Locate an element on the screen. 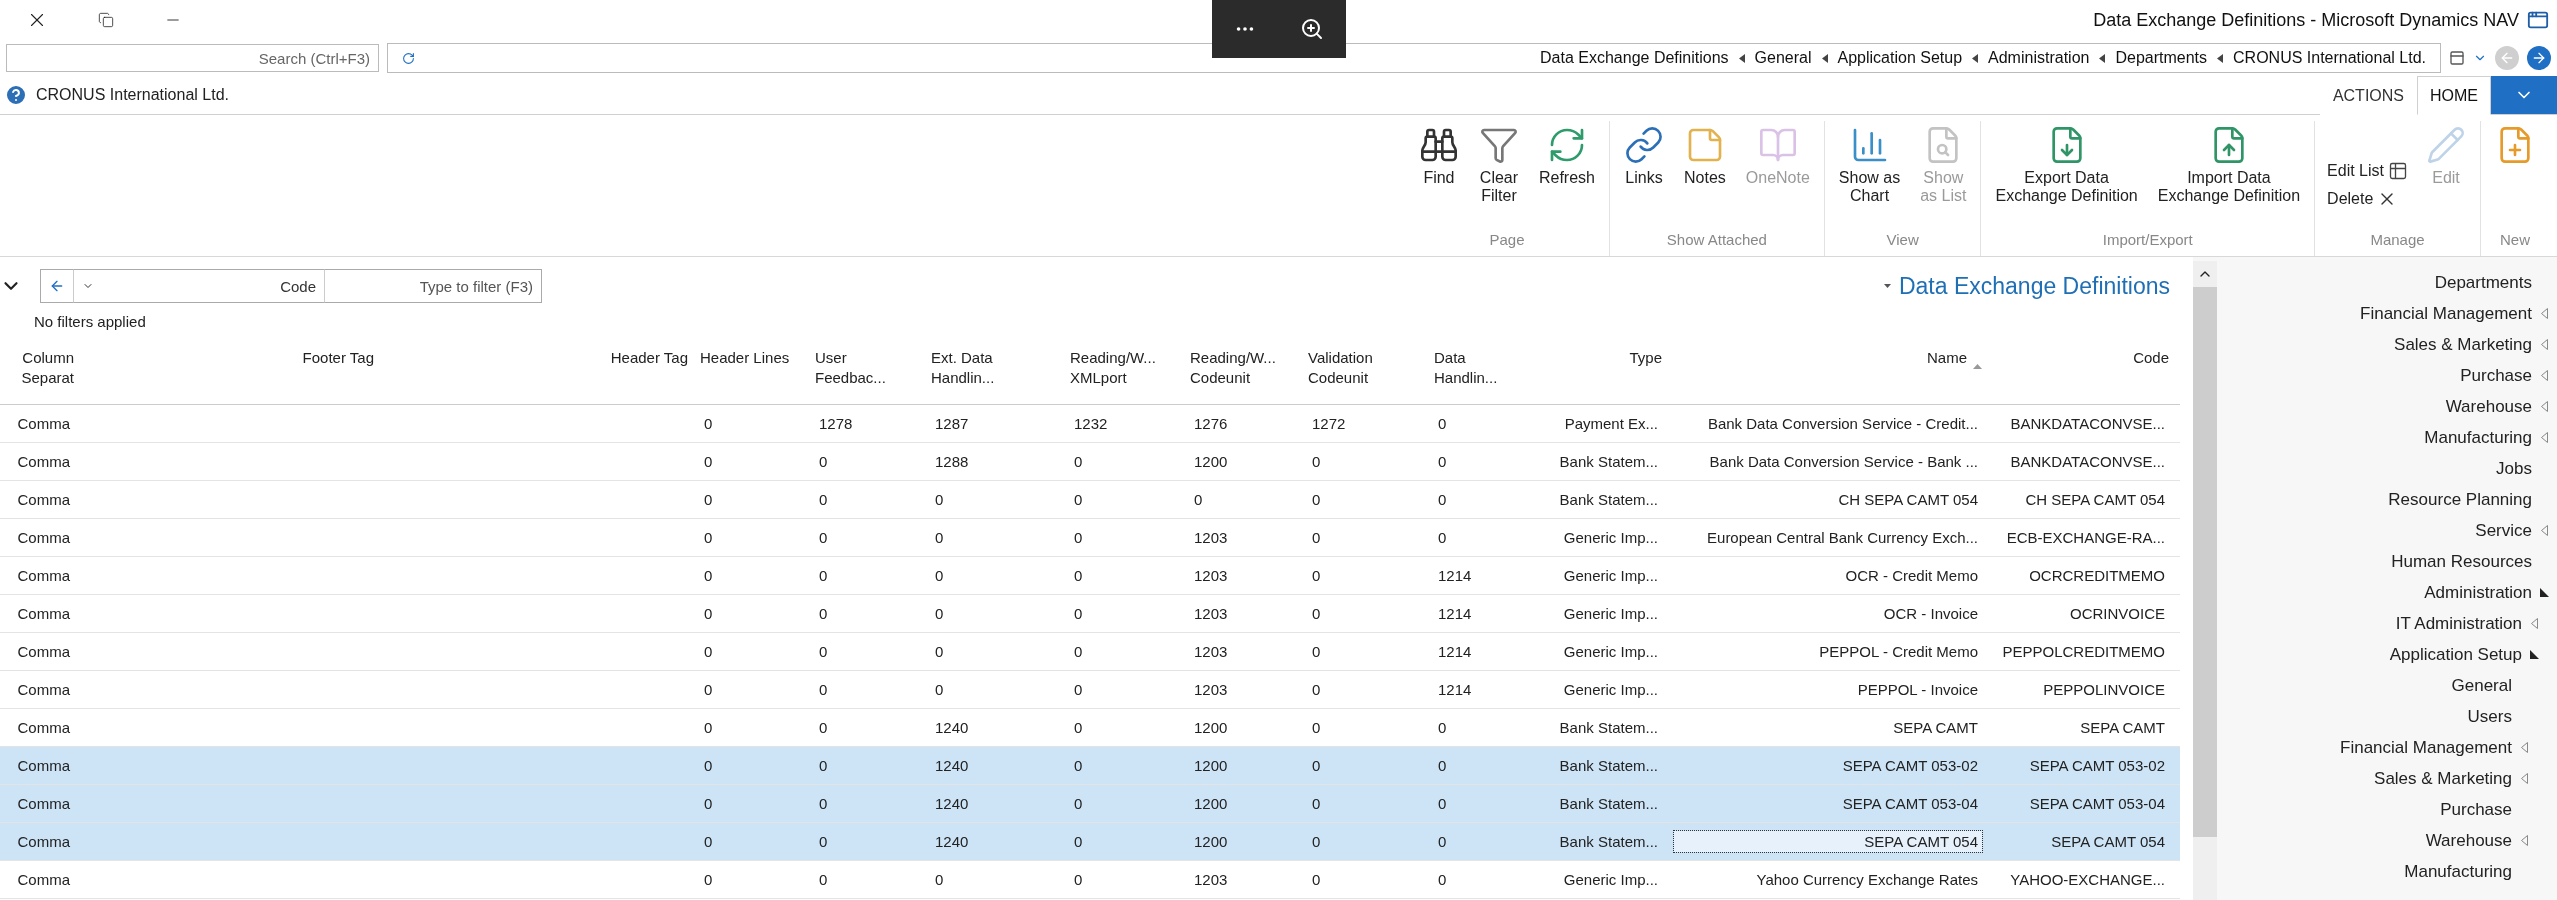 This screenshot has height=900, width=2557. nav-item: General is located at coordinates (2387, 685).